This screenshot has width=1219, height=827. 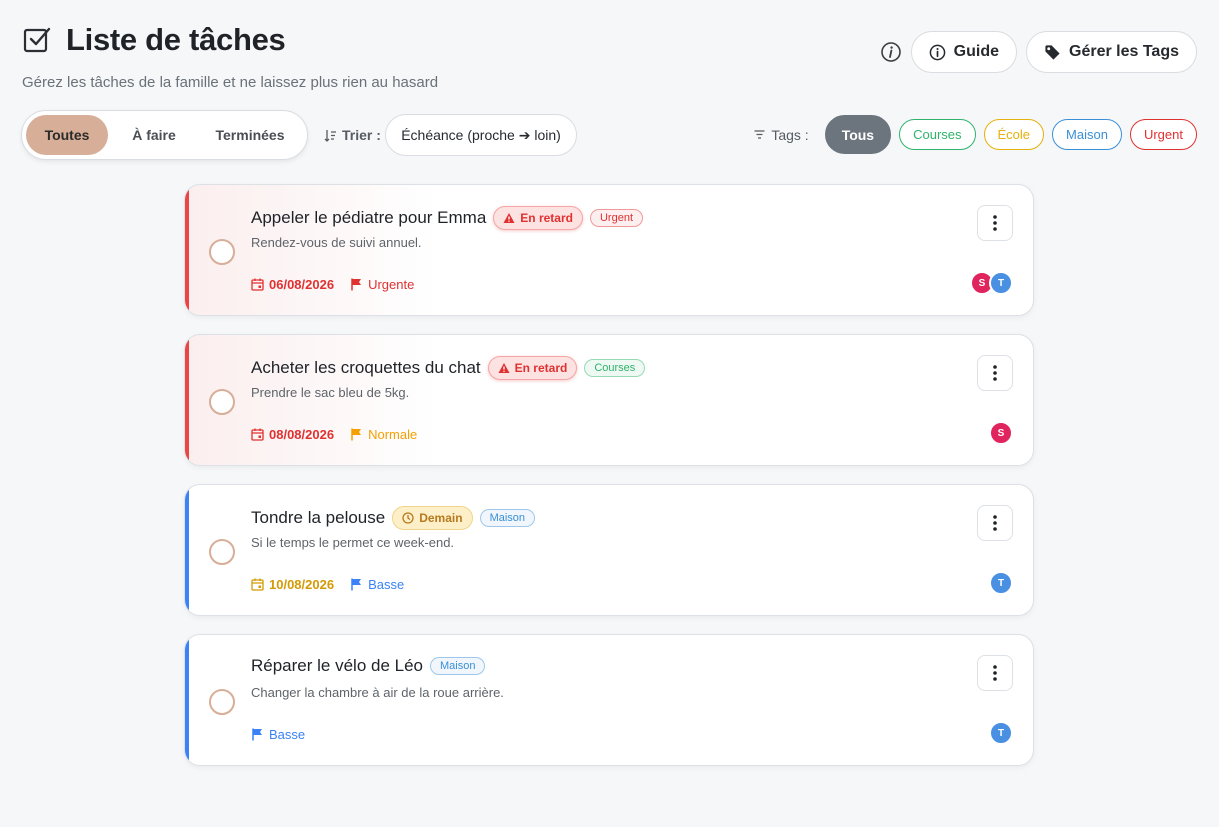 What do you see at coordinates (1163, 134) in the screenshot?
I see `tag-chip: Urgent` at bounding box center [1163, 134].